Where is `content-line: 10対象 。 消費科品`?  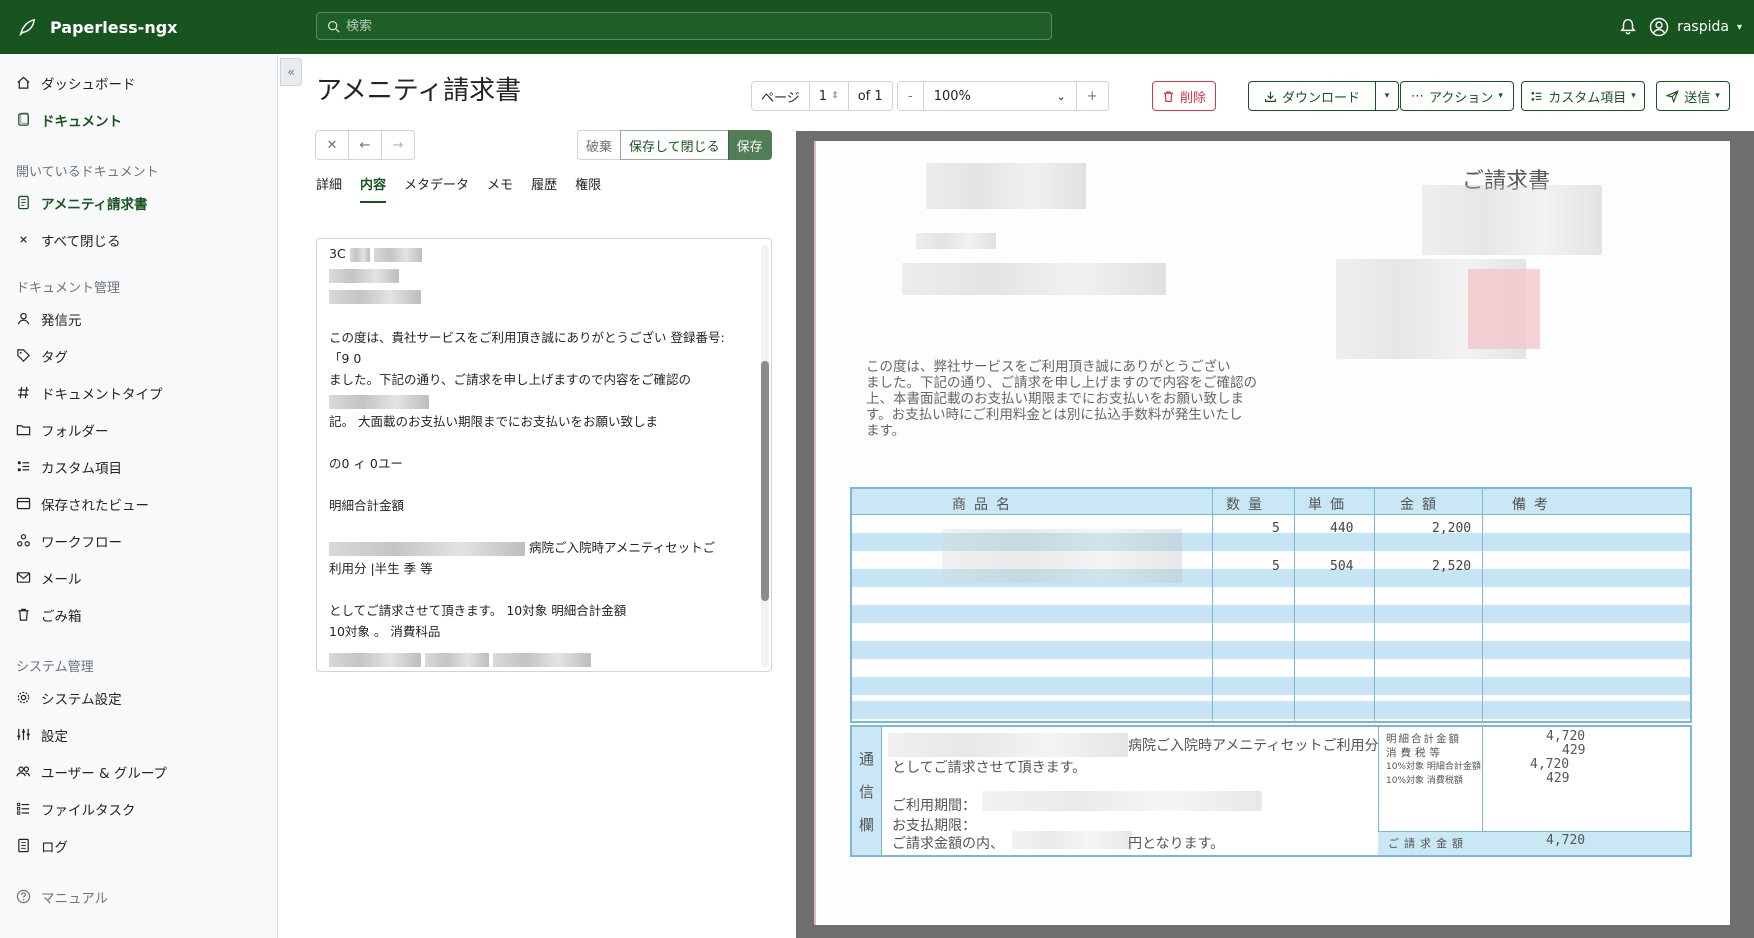 content-line: 10対象 。 消費科品 is located at coordinates (385, 631).